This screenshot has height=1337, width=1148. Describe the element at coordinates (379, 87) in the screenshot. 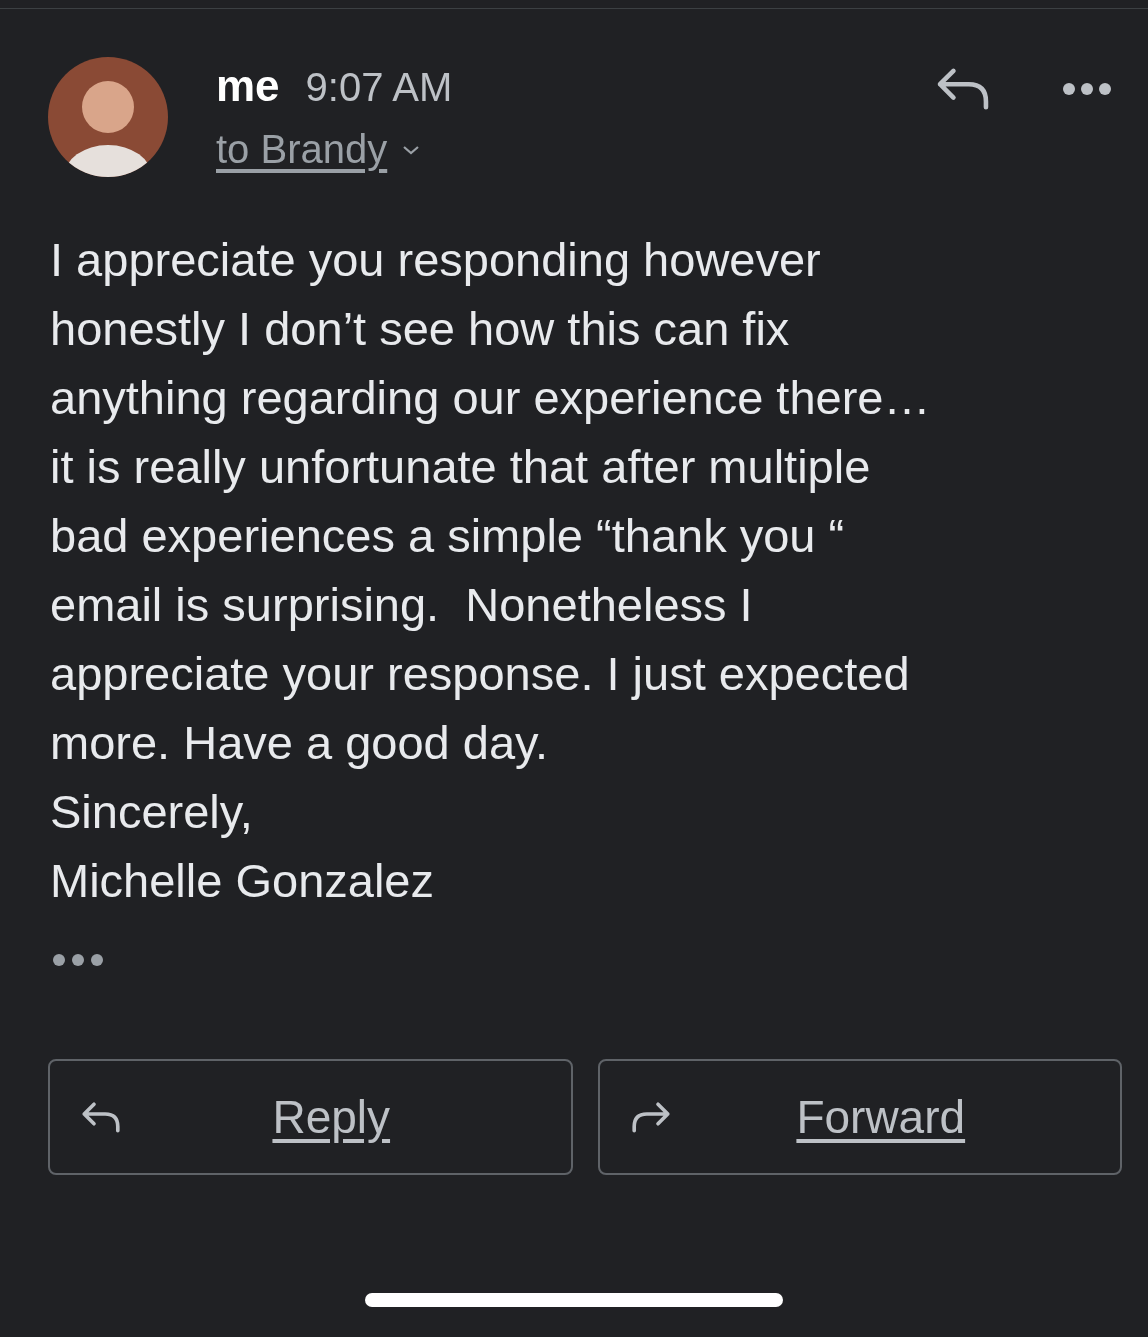

I see `sent-time: 9:07 AM` at that location.